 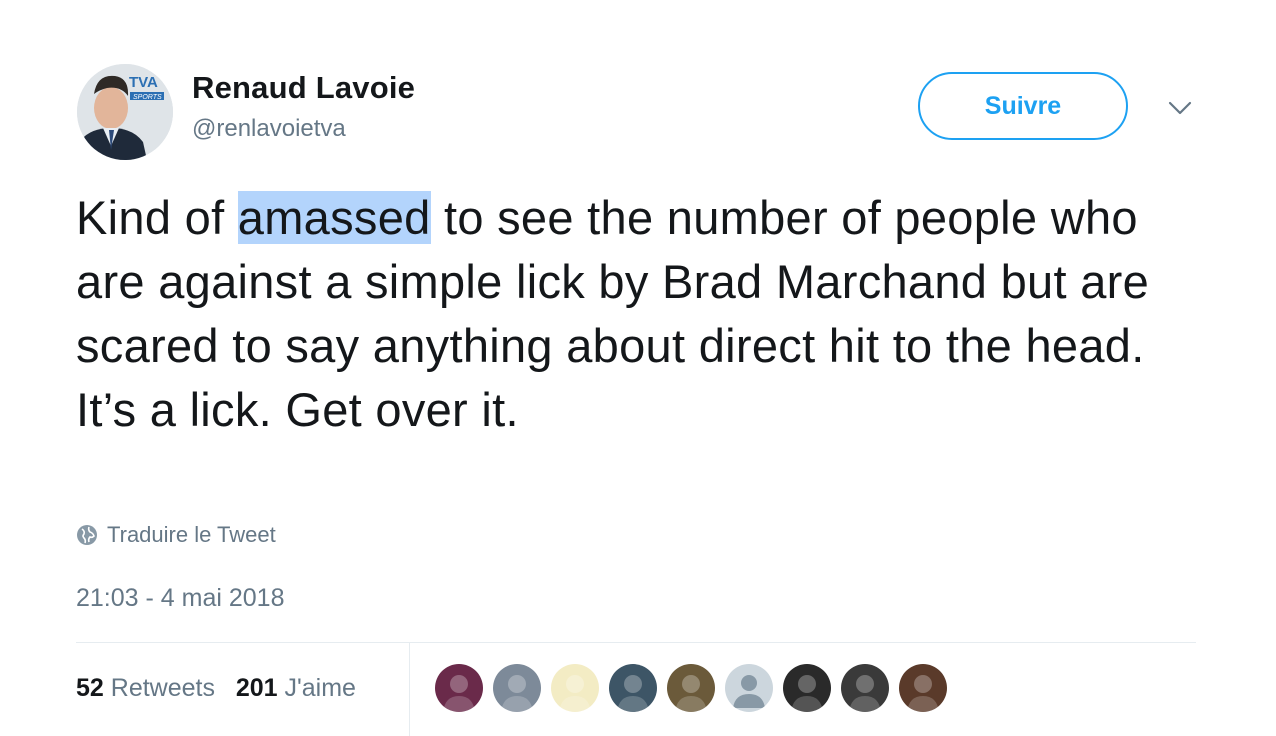 What do you see at coordinates (409, 689) in the screenshot?
I see `stats-divider` at bounding box center [409, 689].